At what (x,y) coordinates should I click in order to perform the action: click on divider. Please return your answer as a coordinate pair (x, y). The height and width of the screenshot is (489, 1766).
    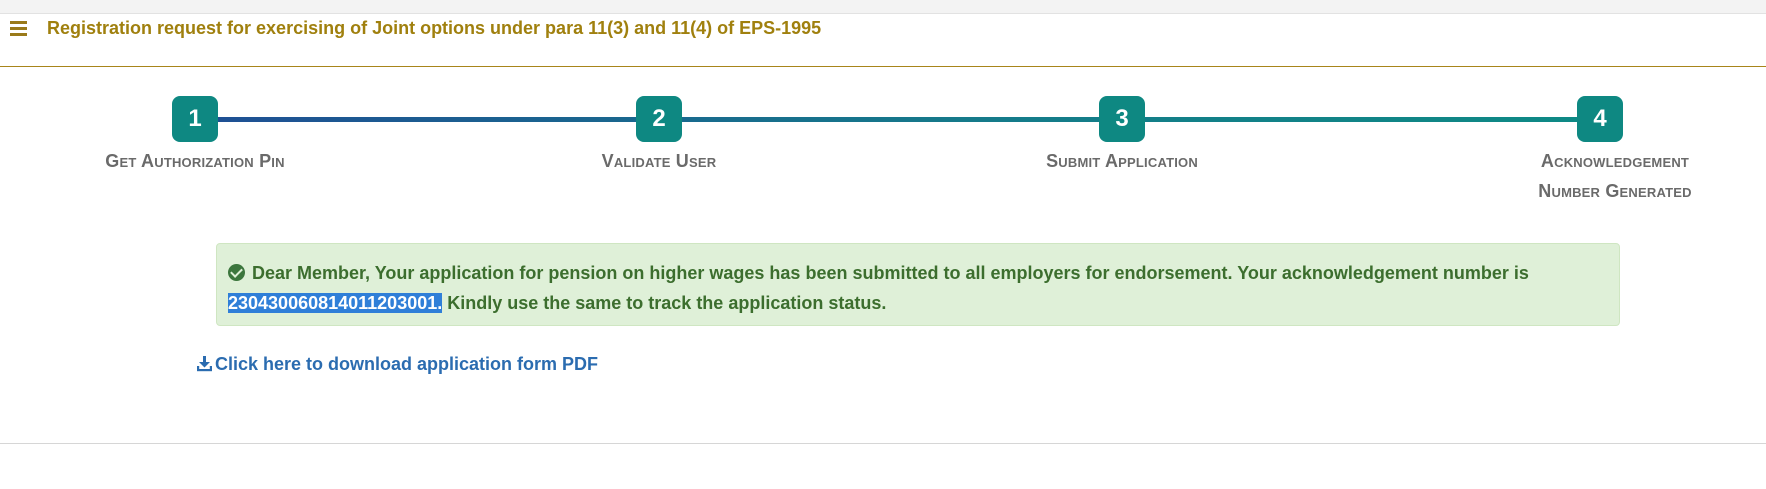
    Looking at the image, I should click on (883, 443).